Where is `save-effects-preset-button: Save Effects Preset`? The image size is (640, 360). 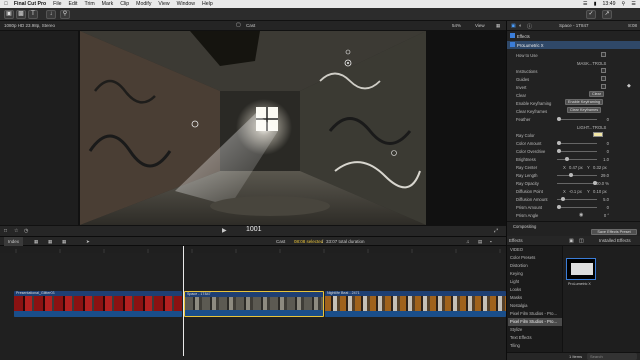 save-effects-preset-button: Save Effects Preset is located at coordinates (614, 232).